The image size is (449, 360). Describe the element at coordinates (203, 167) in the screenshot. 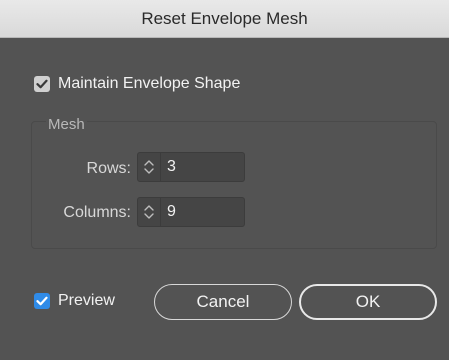

I see `rows-input: 3` at that location.